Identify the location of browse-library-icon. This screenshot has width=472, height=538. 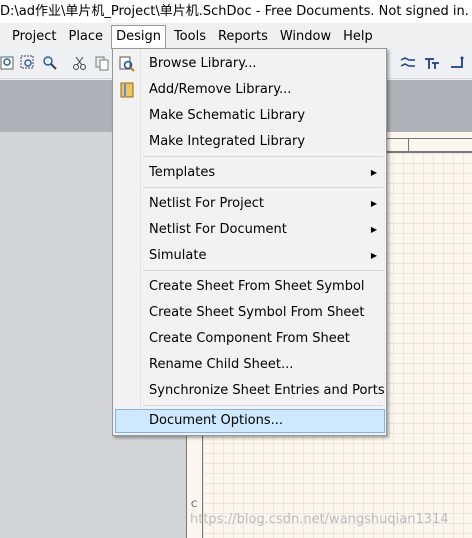
(127, 64).